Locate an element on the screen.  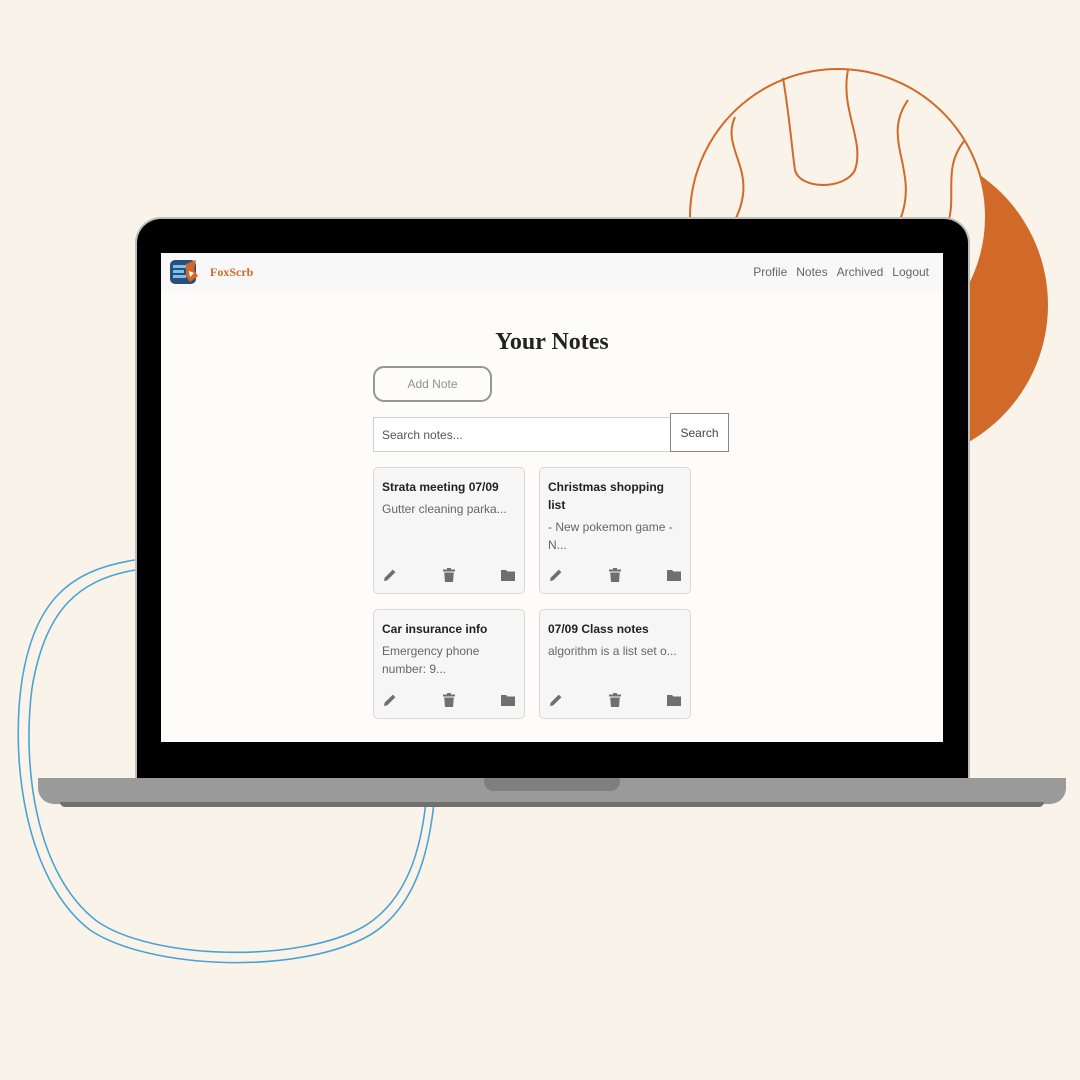
note-title: Car insurance info is located at coordinates (435, 629).